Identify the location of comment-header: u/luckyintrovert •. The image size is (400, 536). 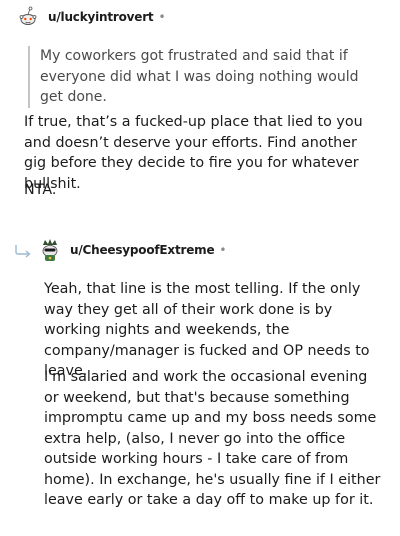
(91, 17).